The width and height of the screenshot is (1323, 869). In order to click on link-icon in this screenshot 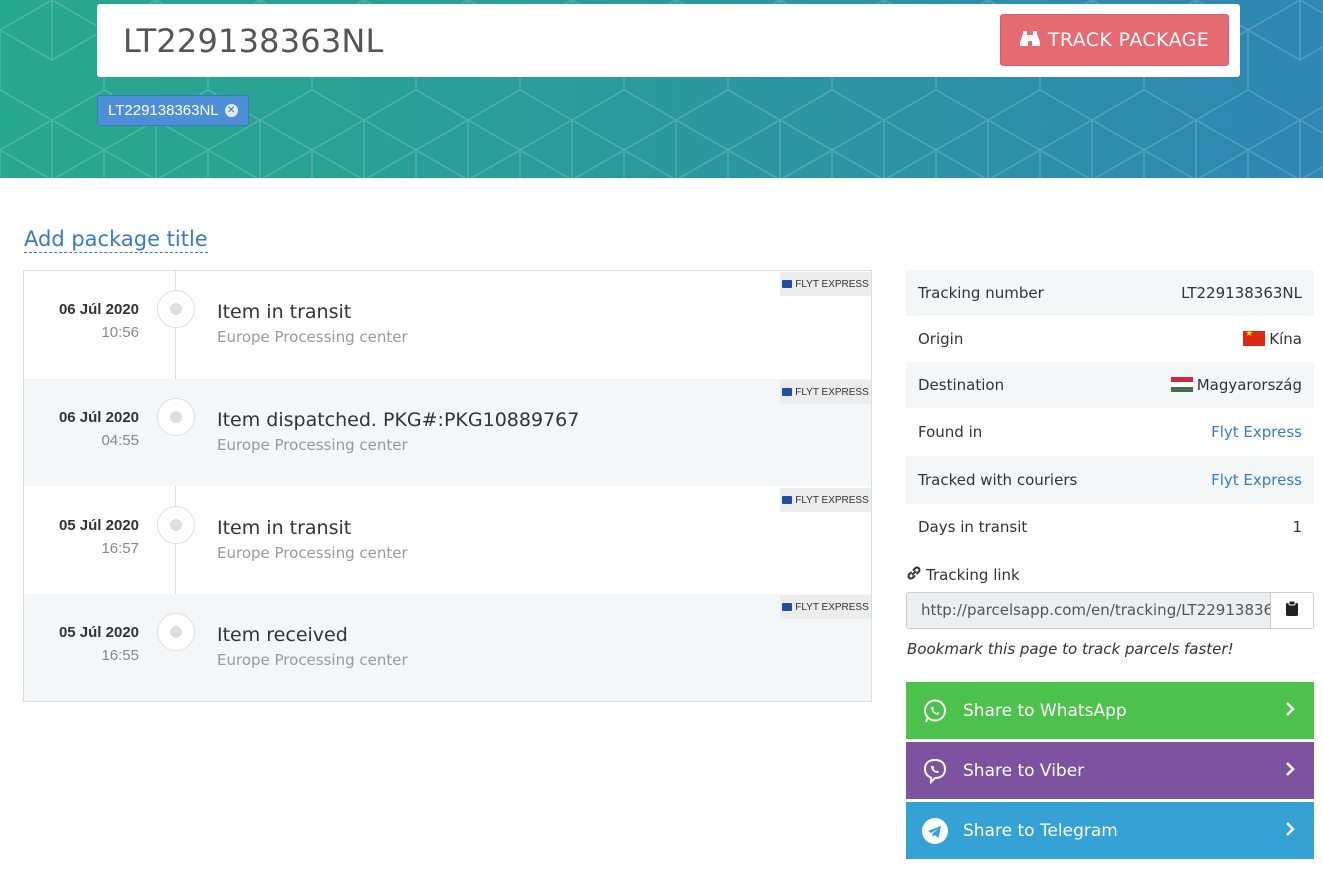, I will do `click(914, 575)`.